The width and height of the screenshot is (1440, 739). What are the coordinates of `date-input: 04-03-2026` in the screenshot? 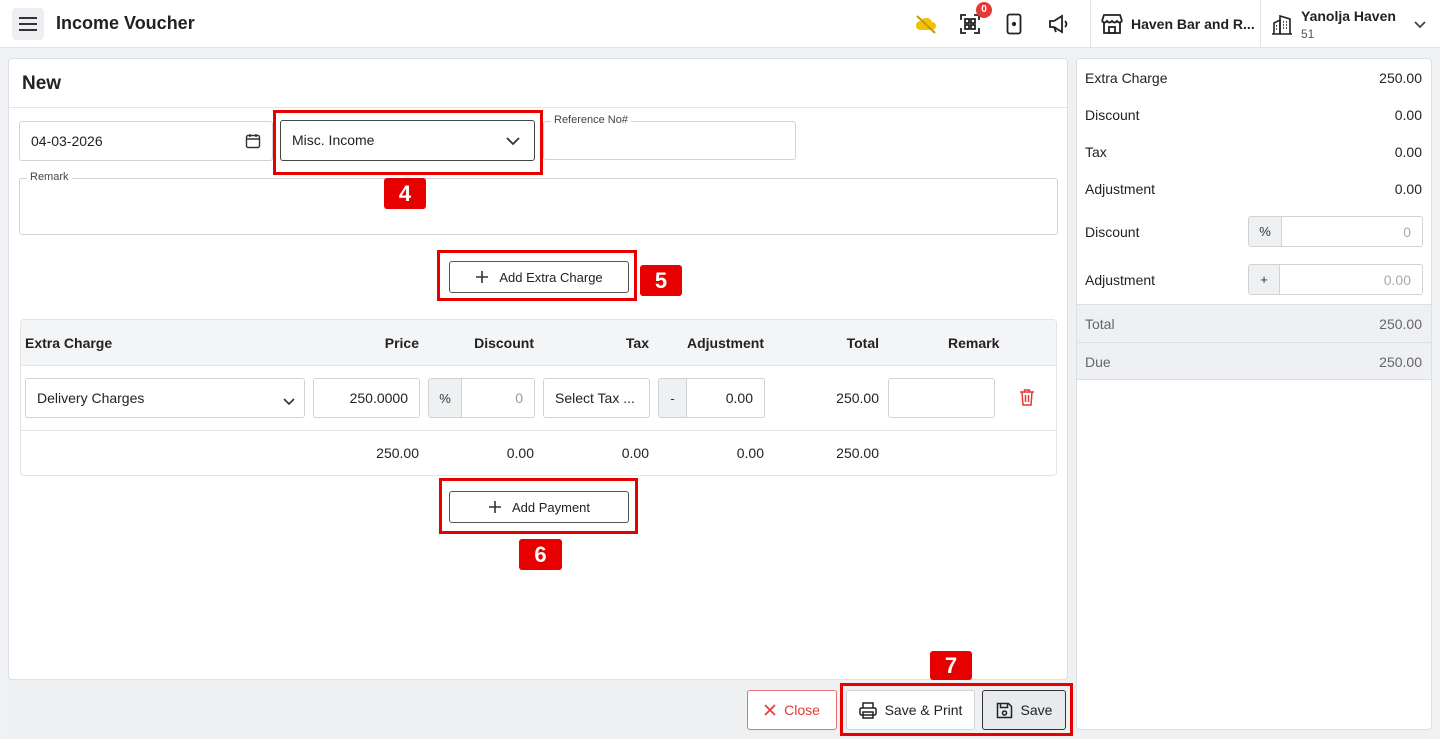 It's located at (146, 141).